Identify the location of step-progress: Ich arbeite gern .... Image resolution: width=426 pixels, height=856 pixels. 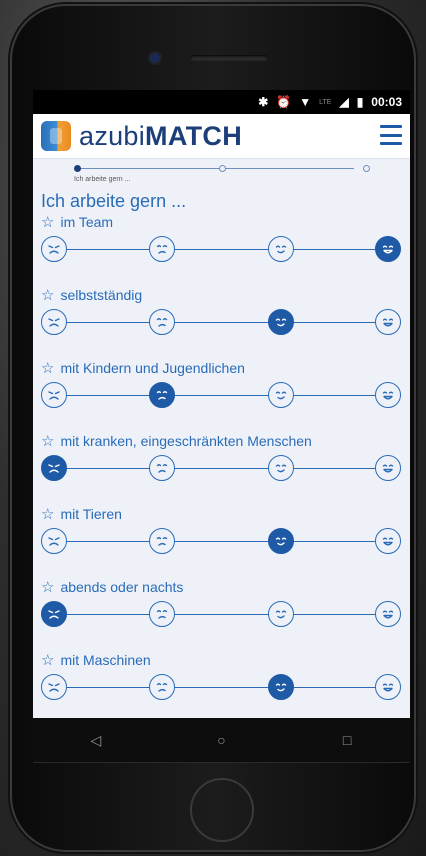
(221, 173).